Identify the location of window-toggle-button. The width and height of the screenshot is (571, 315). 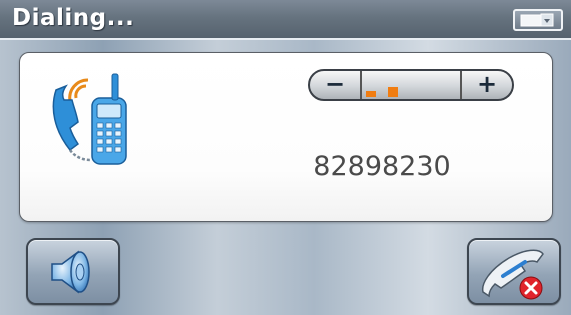
(538, 20).